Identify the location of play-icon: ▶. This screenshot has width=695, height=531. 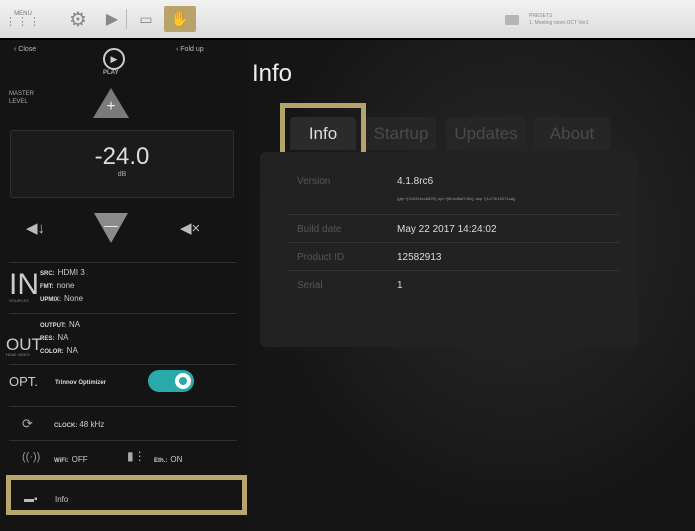
(112, 19).